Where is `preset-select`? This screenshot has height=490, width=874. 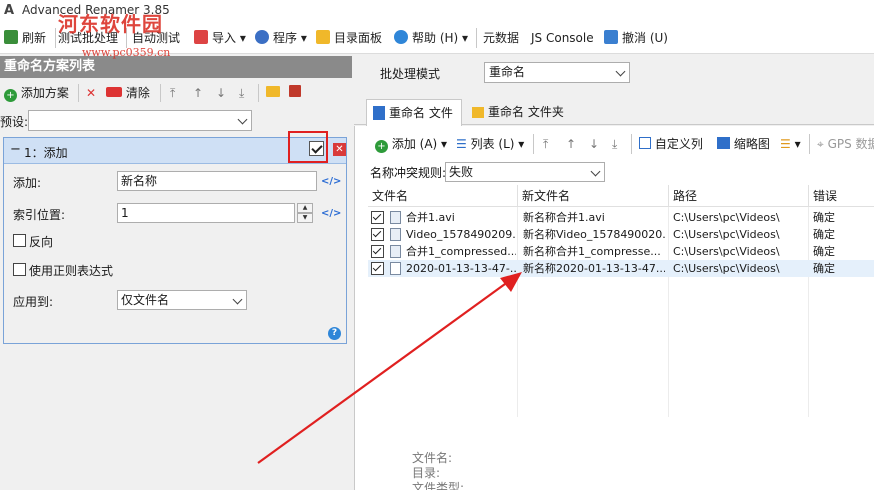
preset-select is located at coordinates (140, 120).